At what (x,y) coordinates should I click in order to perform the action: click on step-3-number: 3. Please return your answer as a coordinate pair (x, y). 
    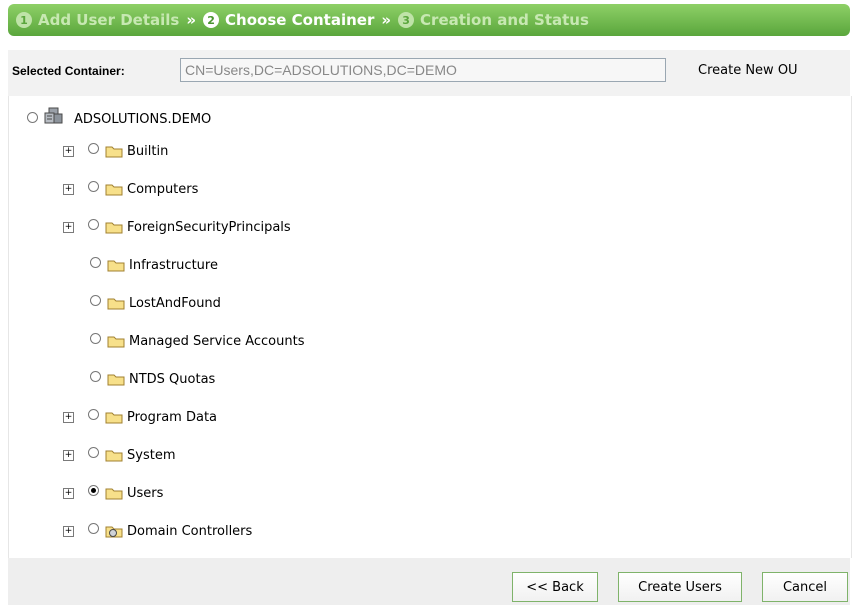
    Looking at the image, I should click on (406, 20).